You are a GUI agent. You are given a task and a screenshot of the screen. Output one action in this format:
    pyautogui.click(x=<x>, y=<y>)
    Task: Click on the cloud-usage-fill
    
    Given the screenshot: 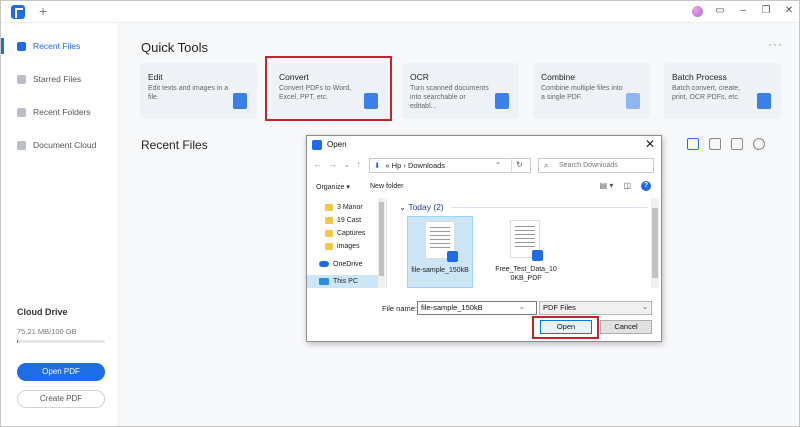 What is the action you would take?
    pyautogui.click(x=18, y=341)
    